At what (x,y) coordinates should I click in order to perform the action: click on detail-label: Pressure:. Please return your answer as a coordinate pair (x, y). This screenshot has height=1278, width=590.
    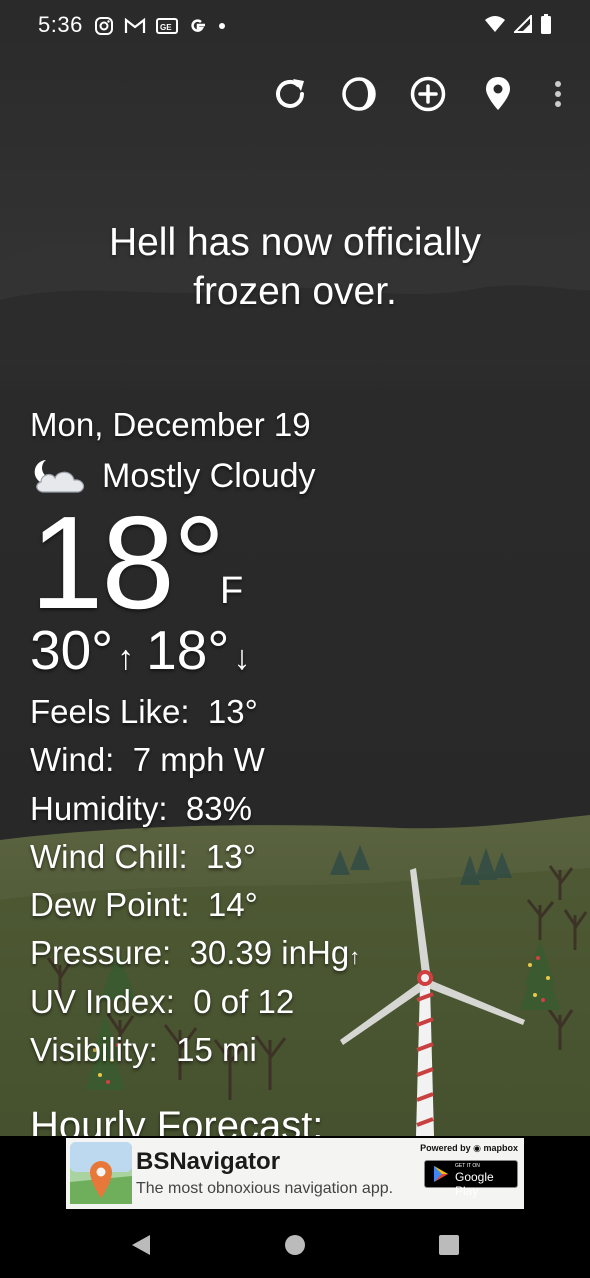
    Looking at the image, I should click on (101, 953).